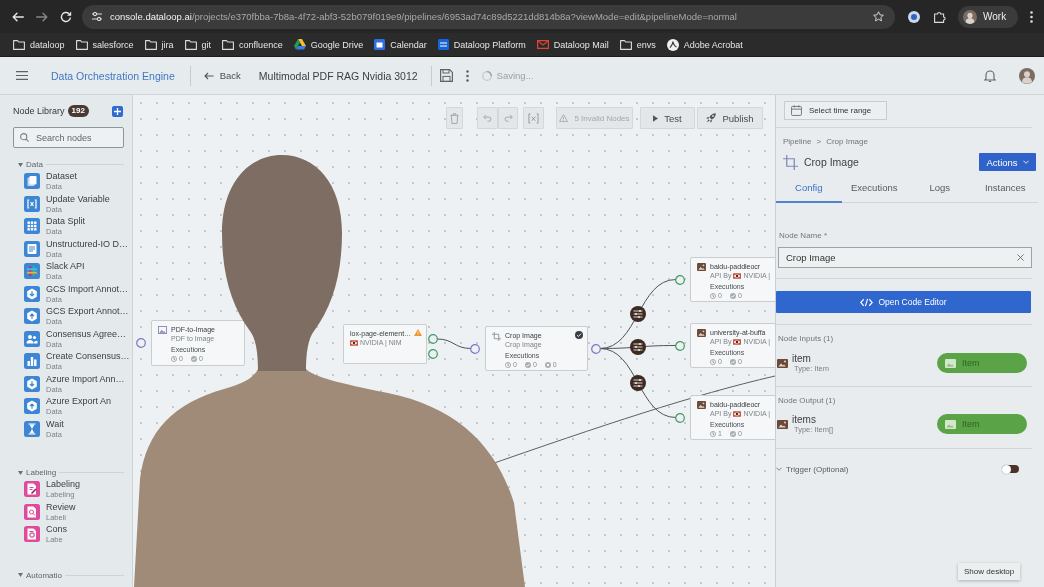 Image resolution: width=1044 pixels, height=587 pixels. I want to click on folder-icon, so click(190, 44).